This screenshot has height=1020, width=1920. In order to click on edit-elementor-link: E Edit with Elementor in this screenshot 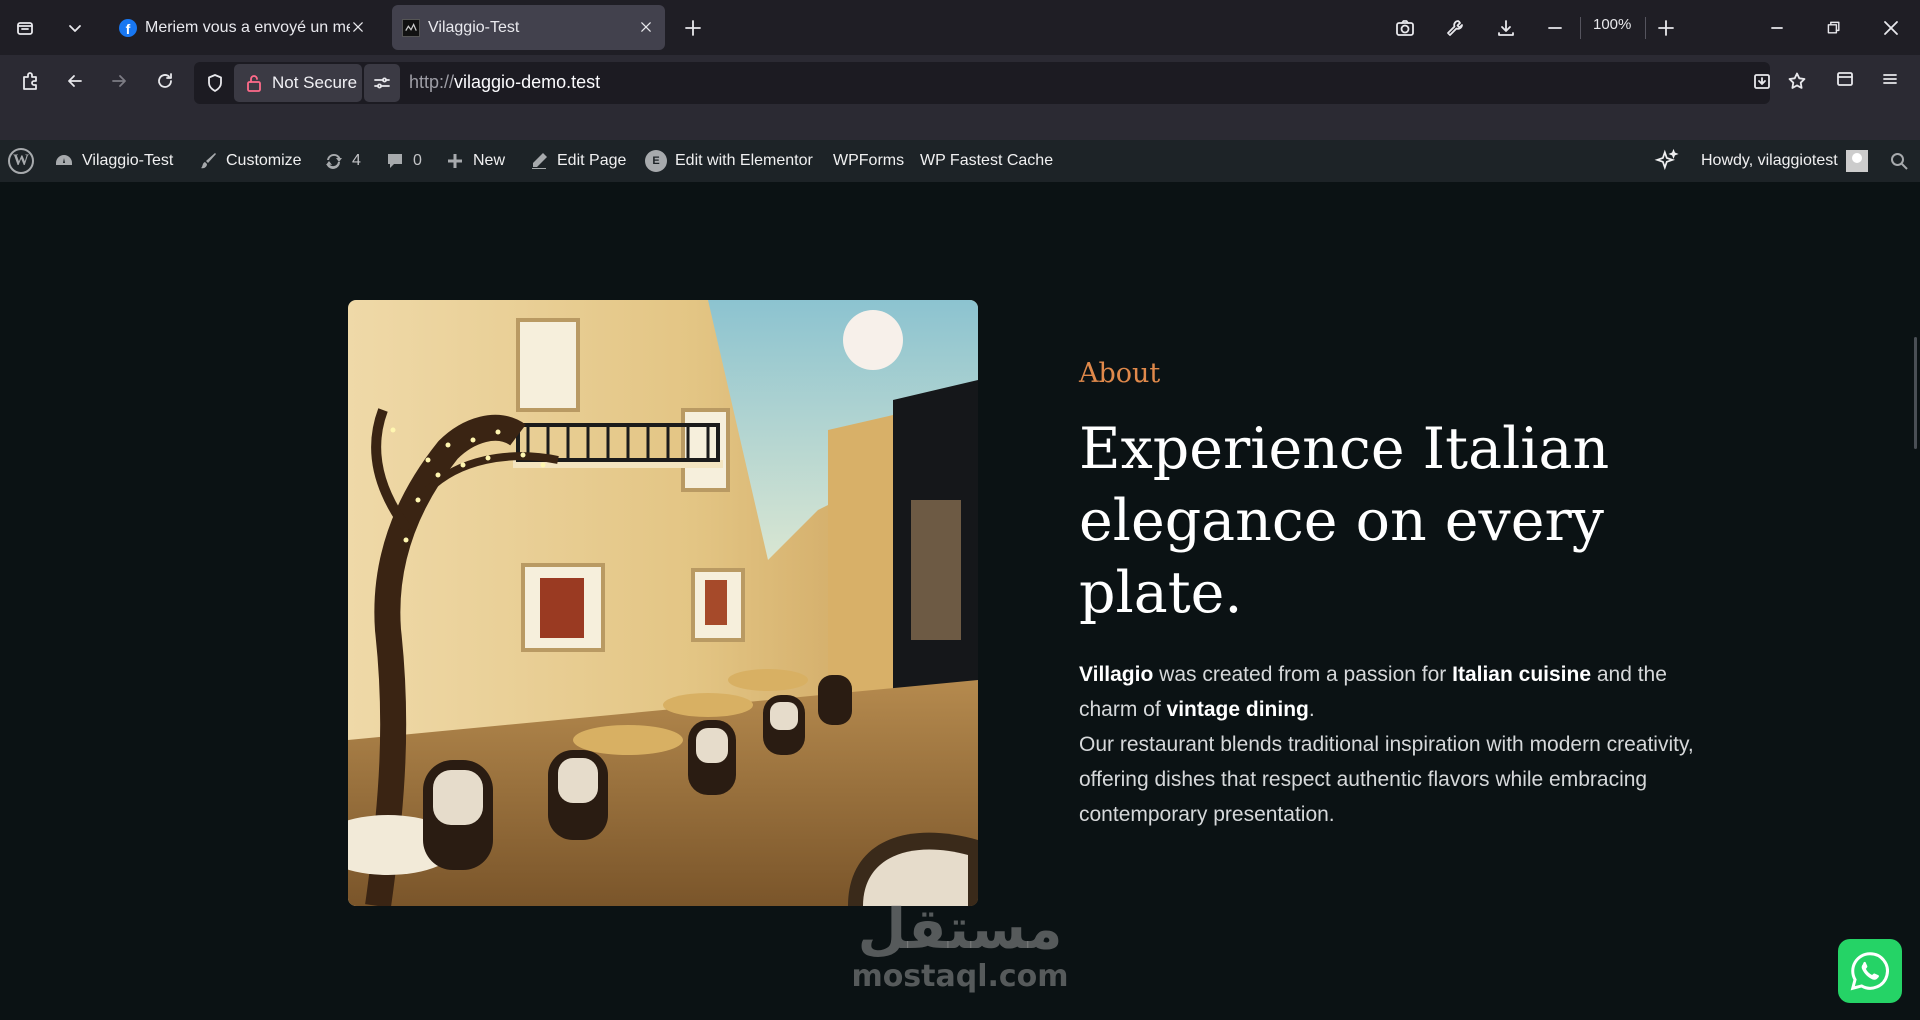, I will do `click(729, 161)`.